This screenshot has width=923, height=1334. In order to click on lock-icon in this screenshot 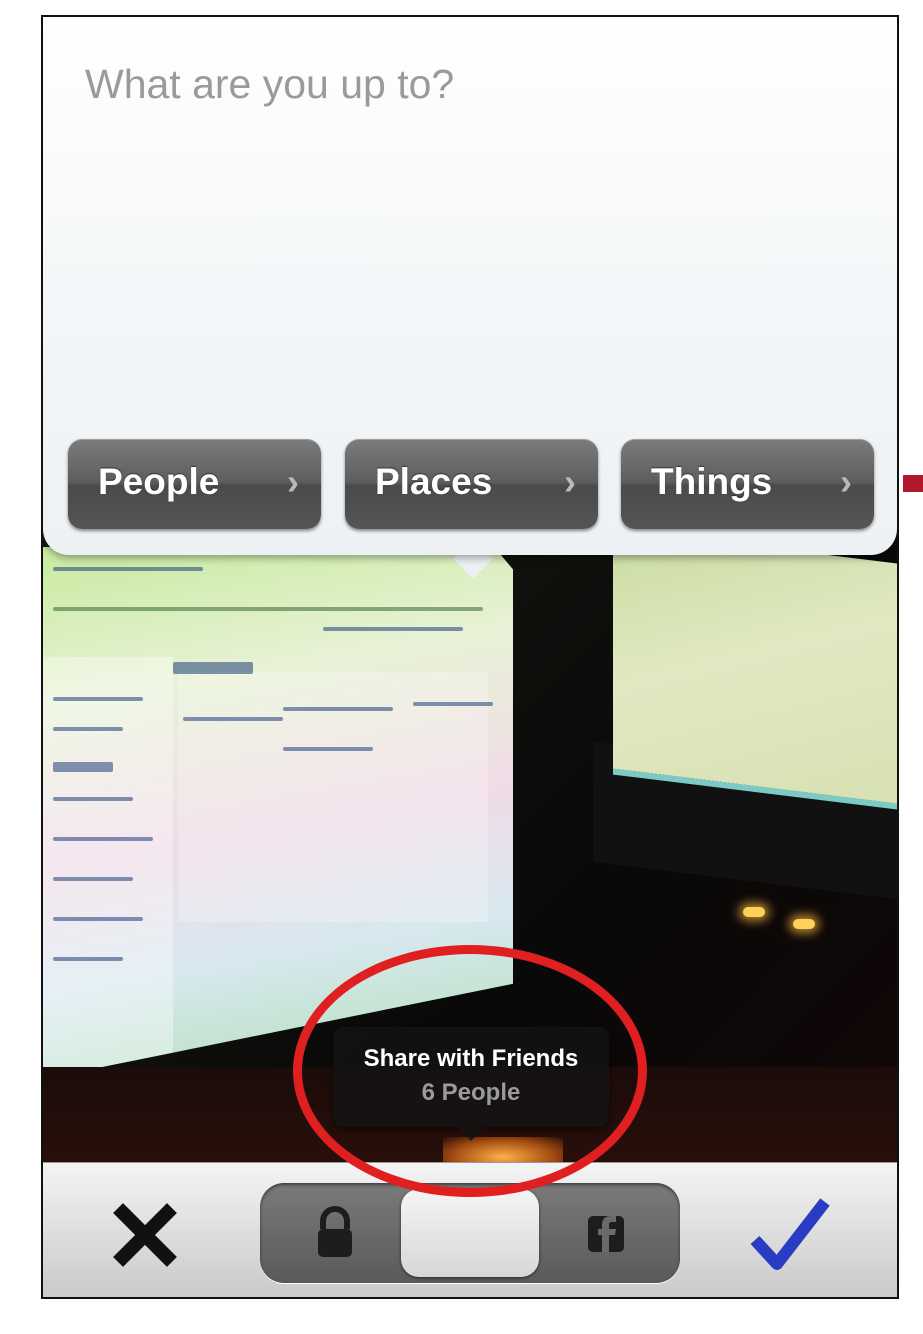, I will do `click(335, 1231)`.